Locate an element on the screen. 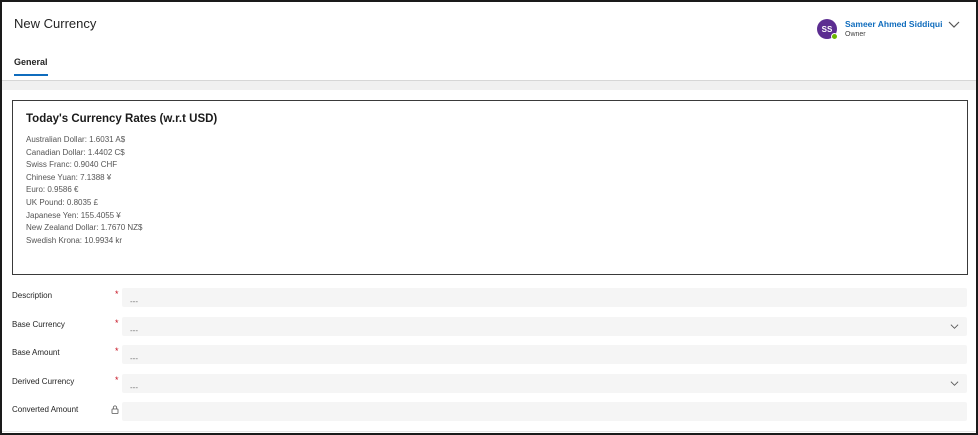 This screenshot has width=978, height=435. description-row: Description * --- is located at coordinates (489, 299).